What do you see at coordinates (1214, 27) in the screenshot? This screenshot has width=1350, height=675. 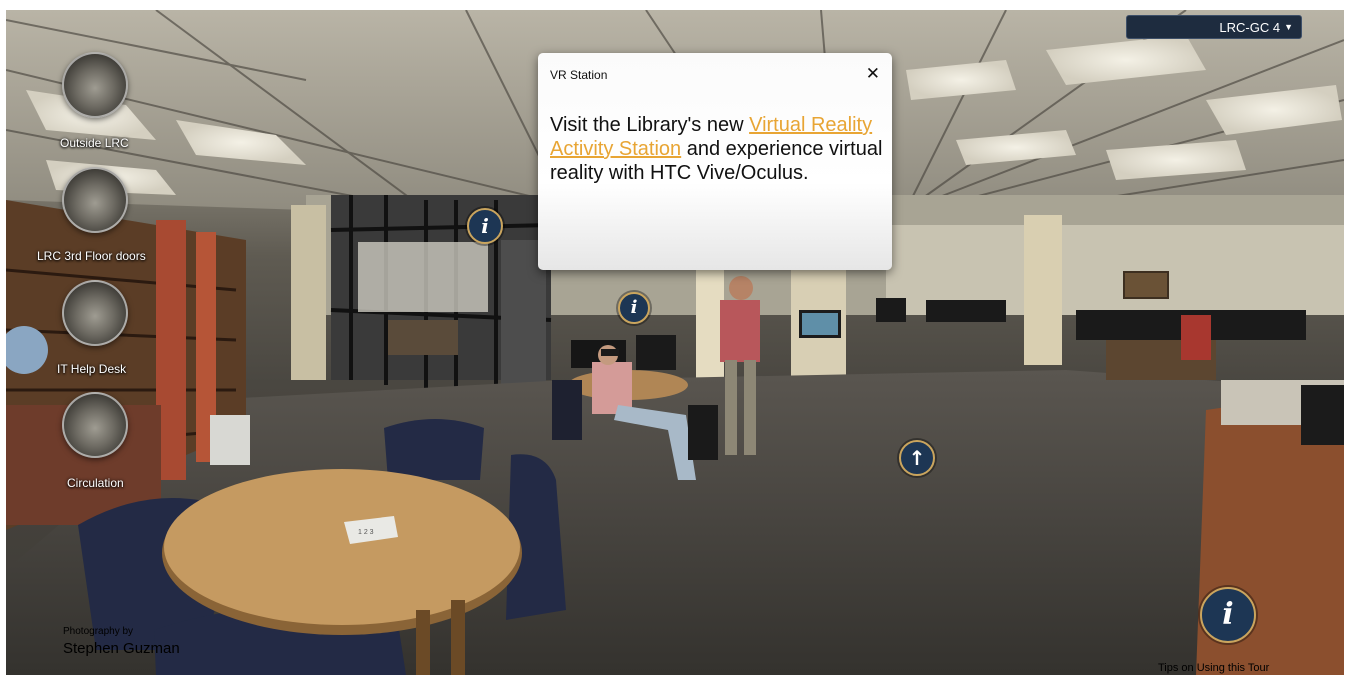 I see `scene-selector-dropdown: LRC-GC 4 ▼` at bounding box center [1214, 27].